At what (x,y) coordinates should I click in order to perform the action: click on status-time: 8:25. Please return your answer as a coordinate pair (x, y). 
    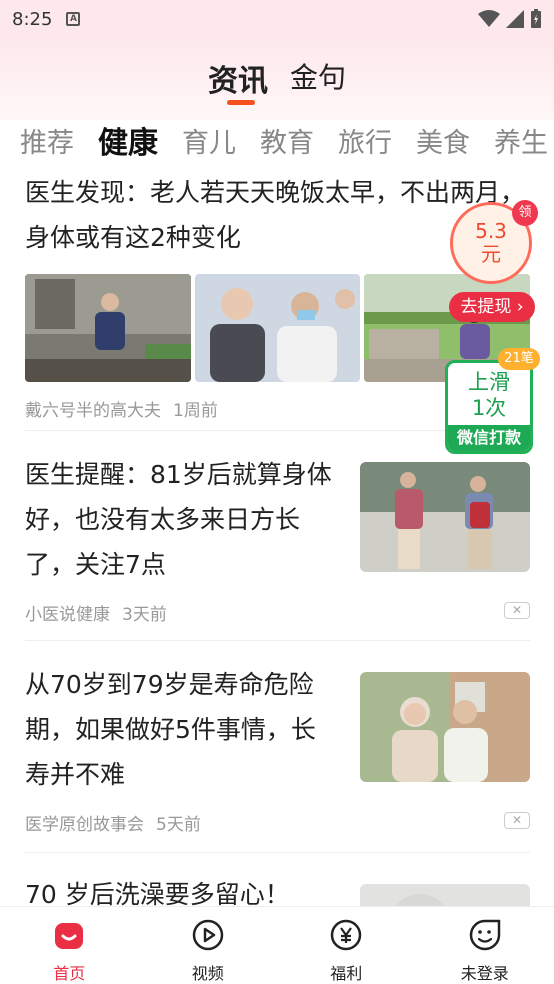
    Looking at the image, I should click on (32, 19).